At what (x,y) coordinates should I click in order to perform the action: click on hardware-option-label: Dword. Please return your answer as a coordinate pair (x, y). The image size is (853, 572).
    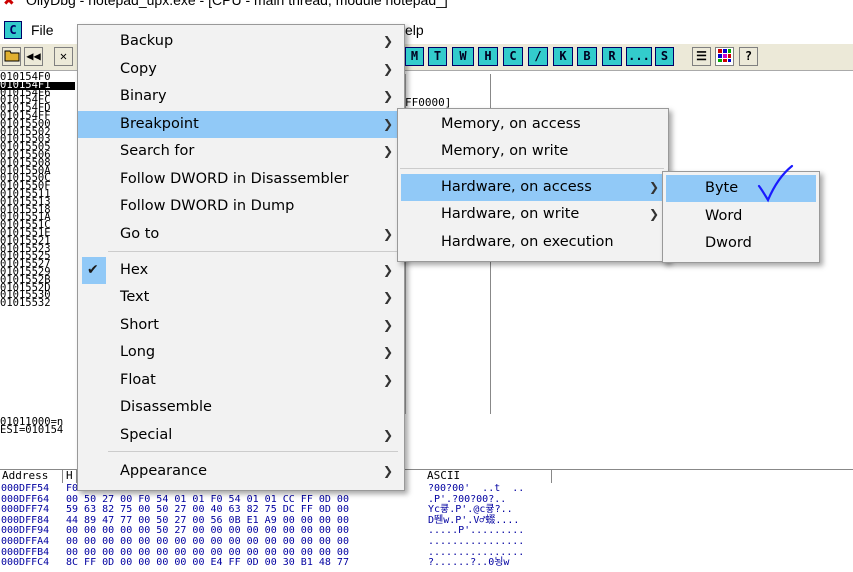
    Looking at the image, I should click on (728, 243).